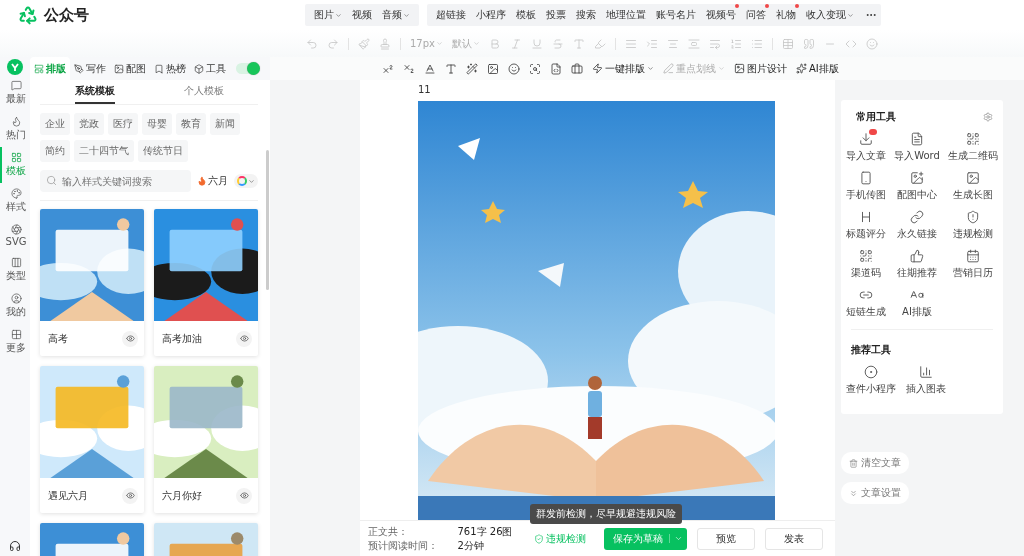 This screenshot has height=556, width=1024. Describe the element at coordinates (396, 15) in the screenshot. I see `insert-menu-item: 音频` at that location.